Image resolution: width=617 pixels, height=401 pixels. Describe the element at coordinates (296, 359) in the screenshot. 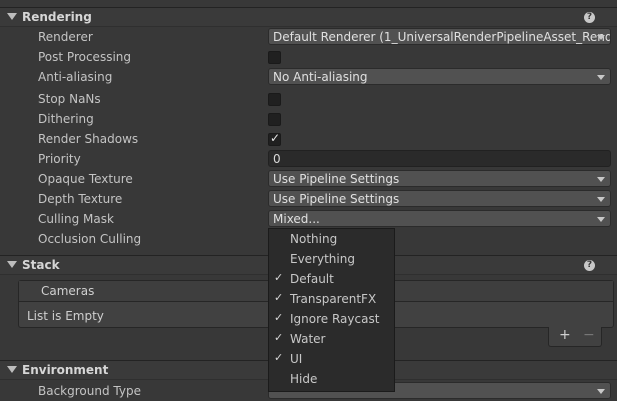

I see `popup-item-label: UI` at that location.